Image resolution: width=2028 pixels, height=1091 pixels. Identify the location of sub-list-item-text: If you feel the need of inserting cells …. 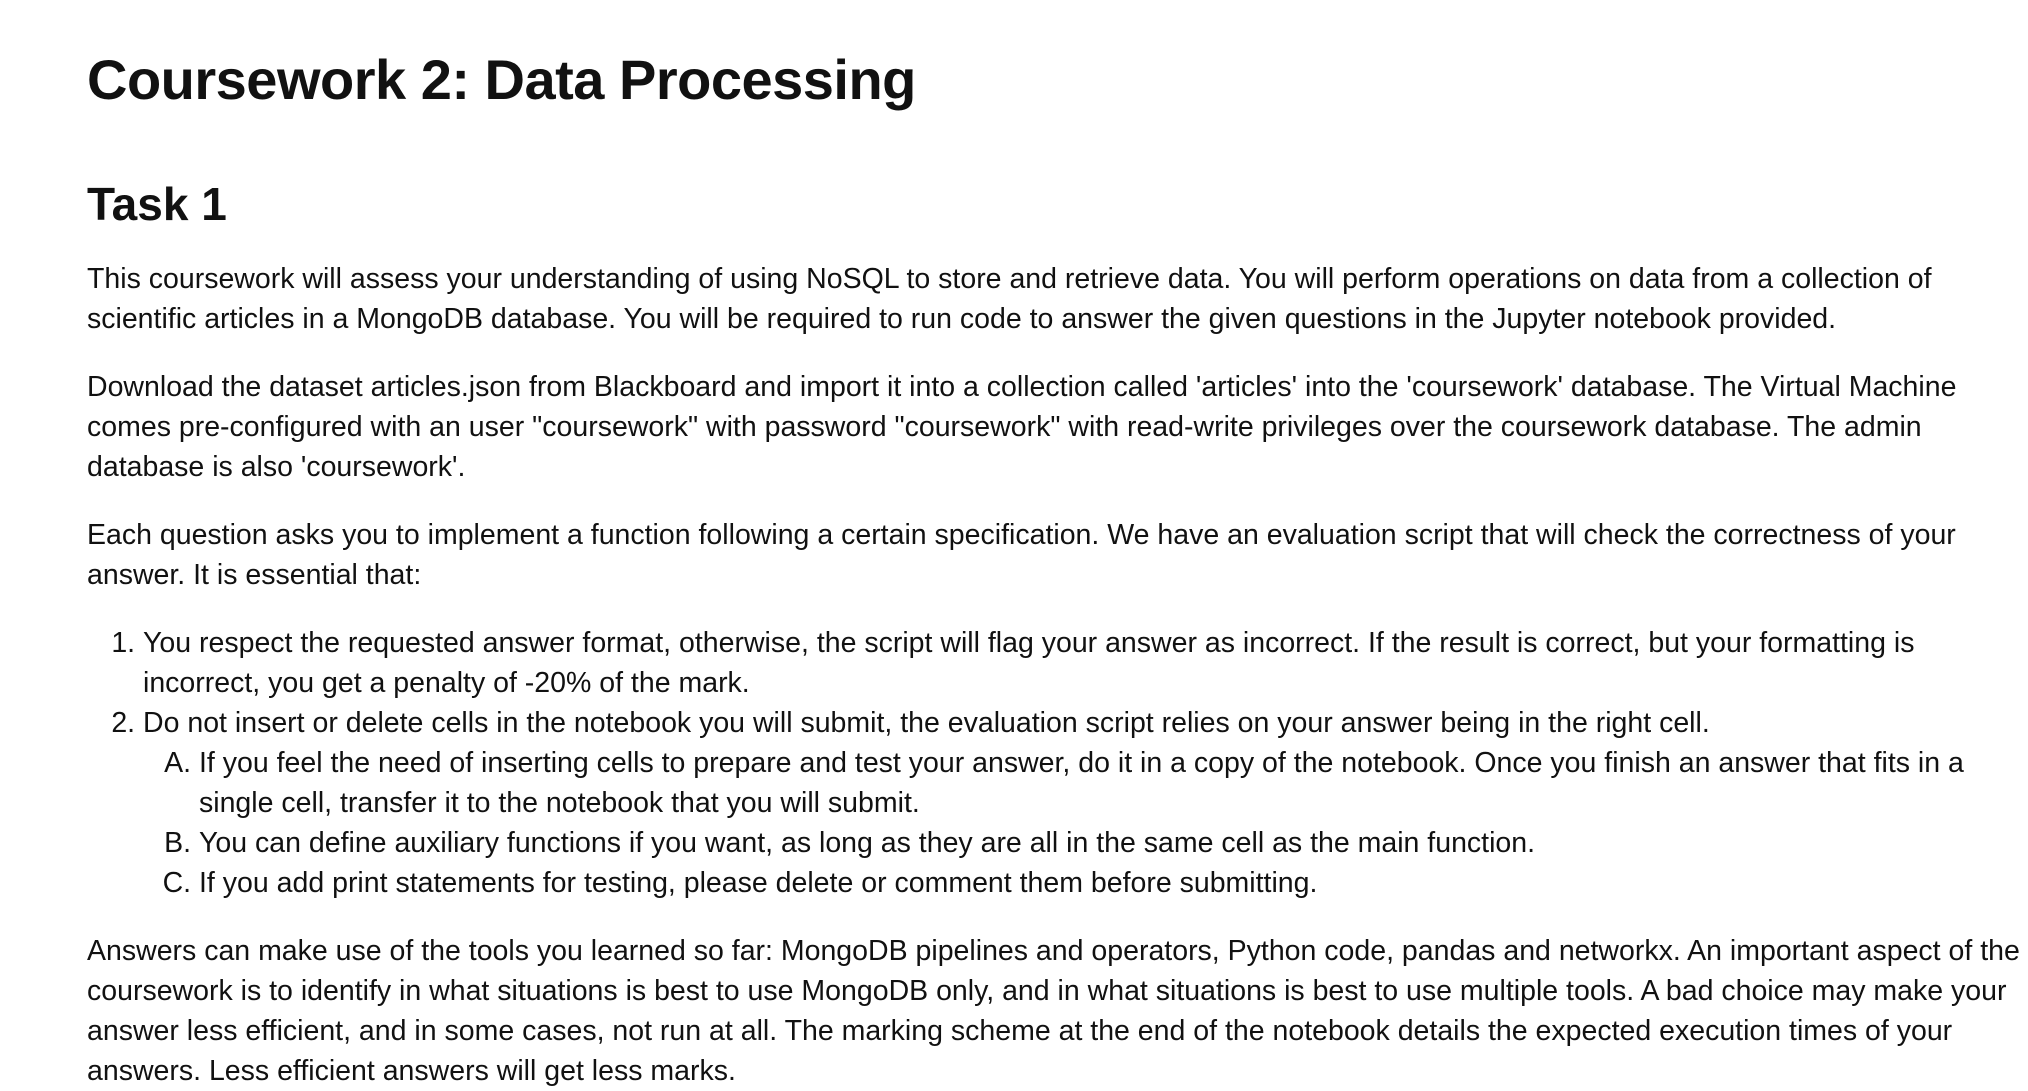
(1081, 783).